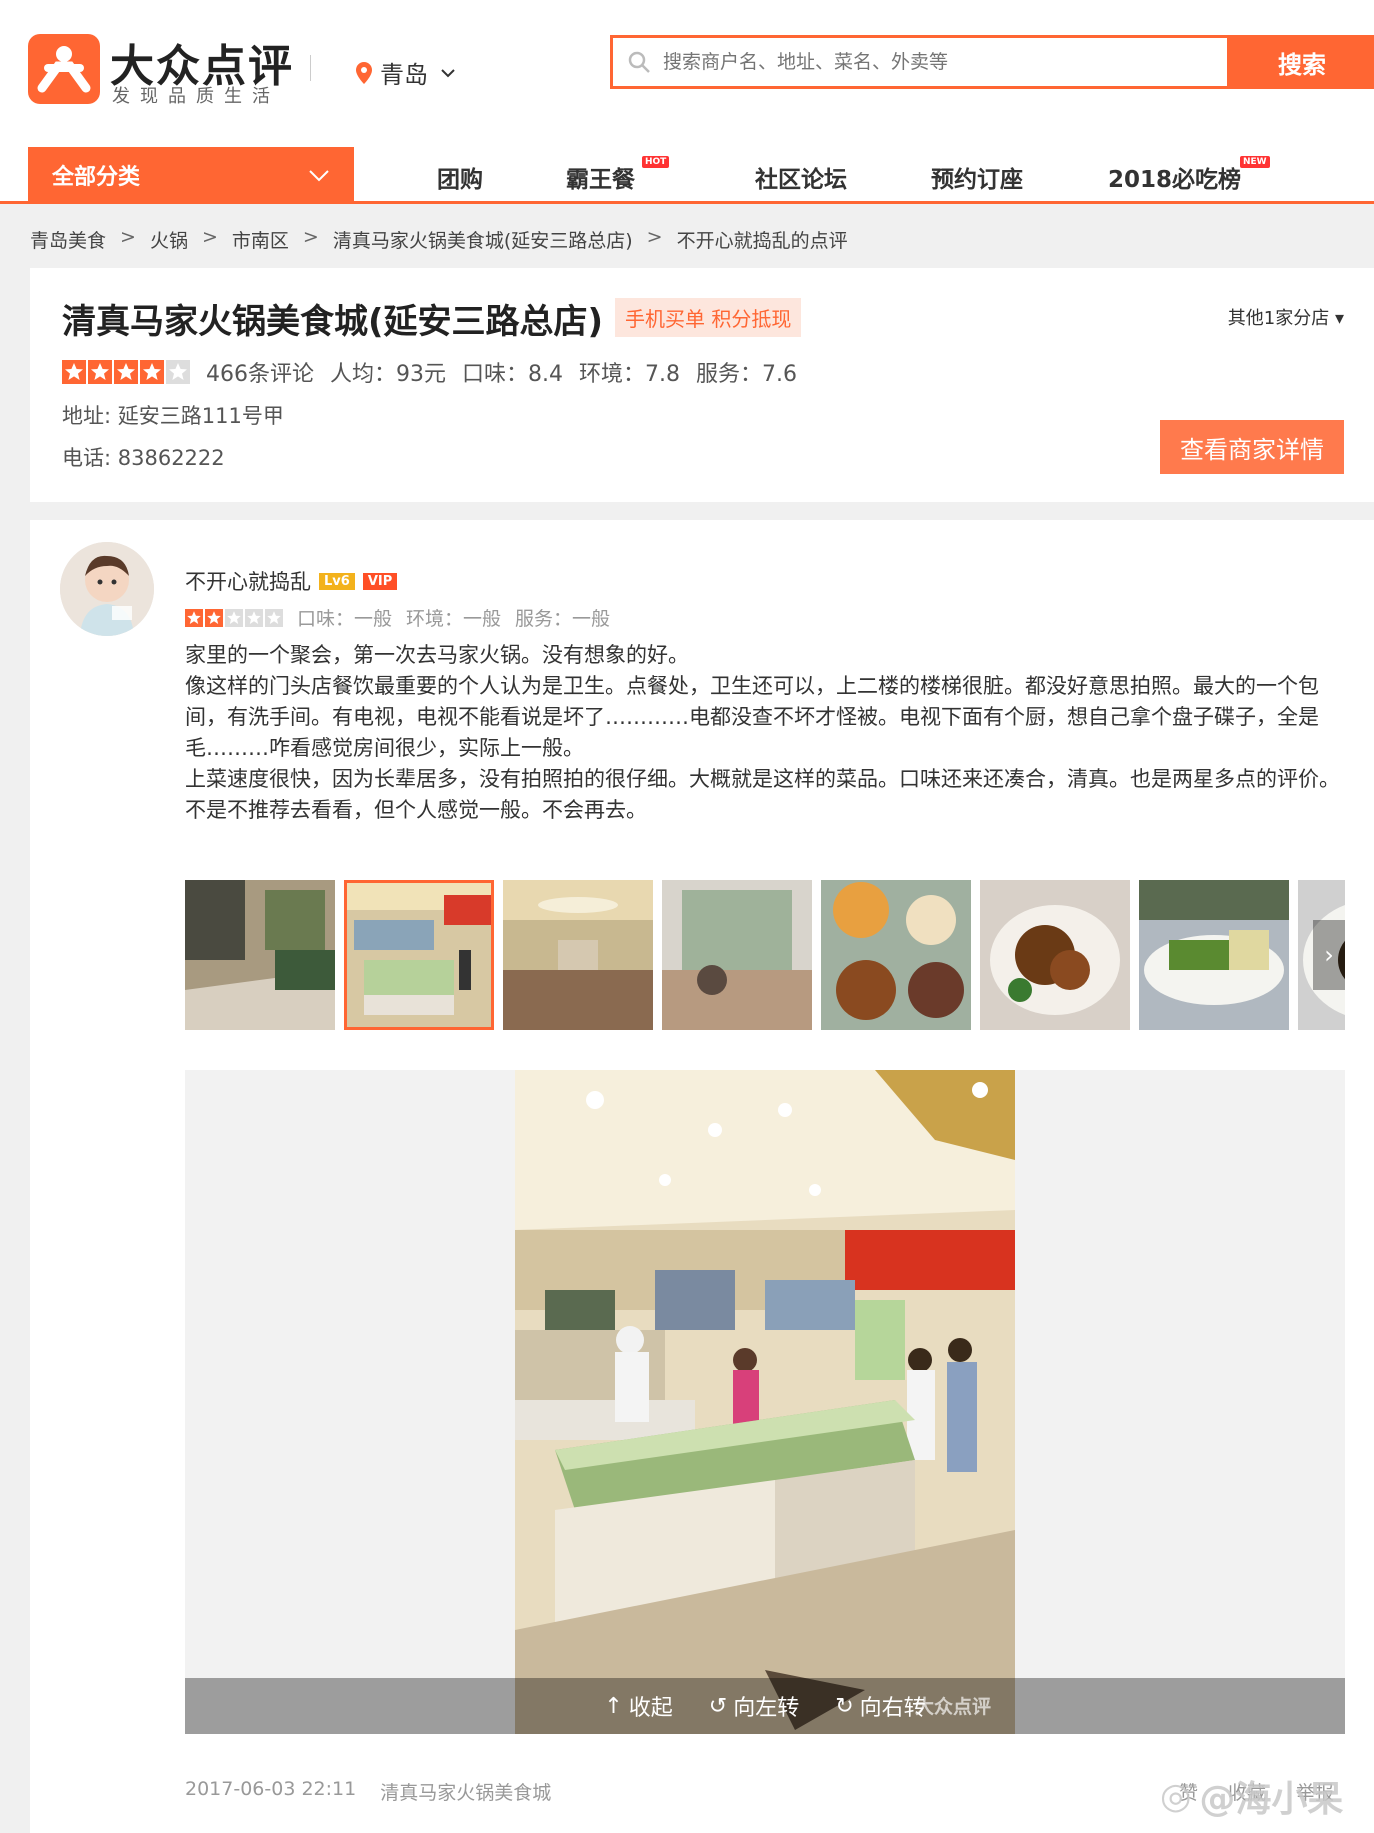 Image resolution: width=1374 pixels, height=1833 pixels. I want to click on breadcrumb-item: 青岛美食, so click(68, 239).